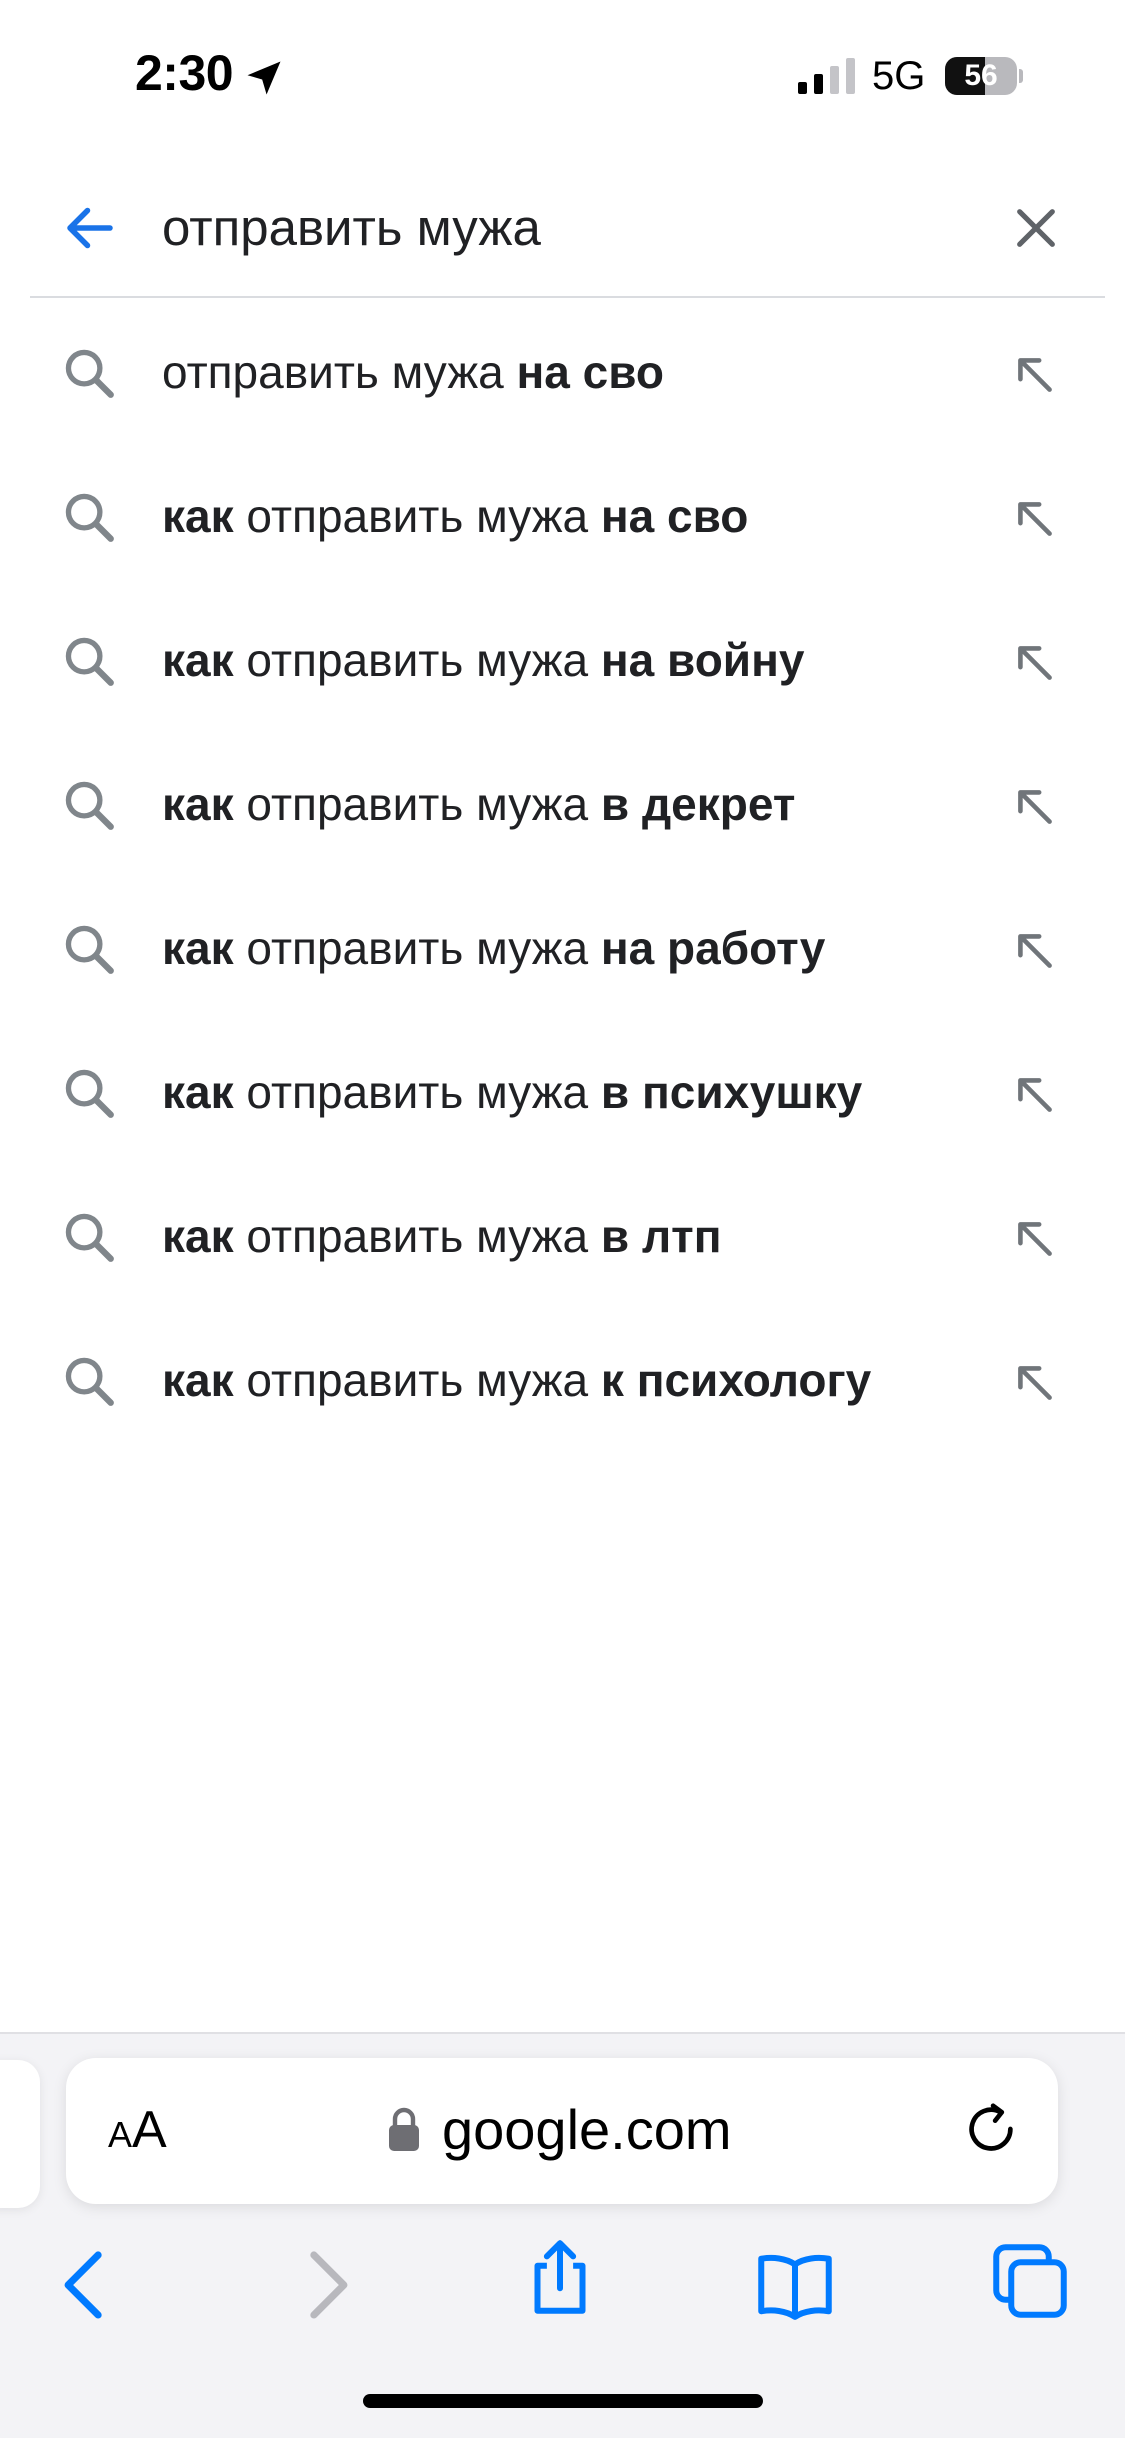 The height and width of the screenshot is (2438, 1125). What do you see at coordinates (494, 948) in the screenshot?
I see `suggestion-text: как отправить мужа на работу` at bounding box center [494, 948].